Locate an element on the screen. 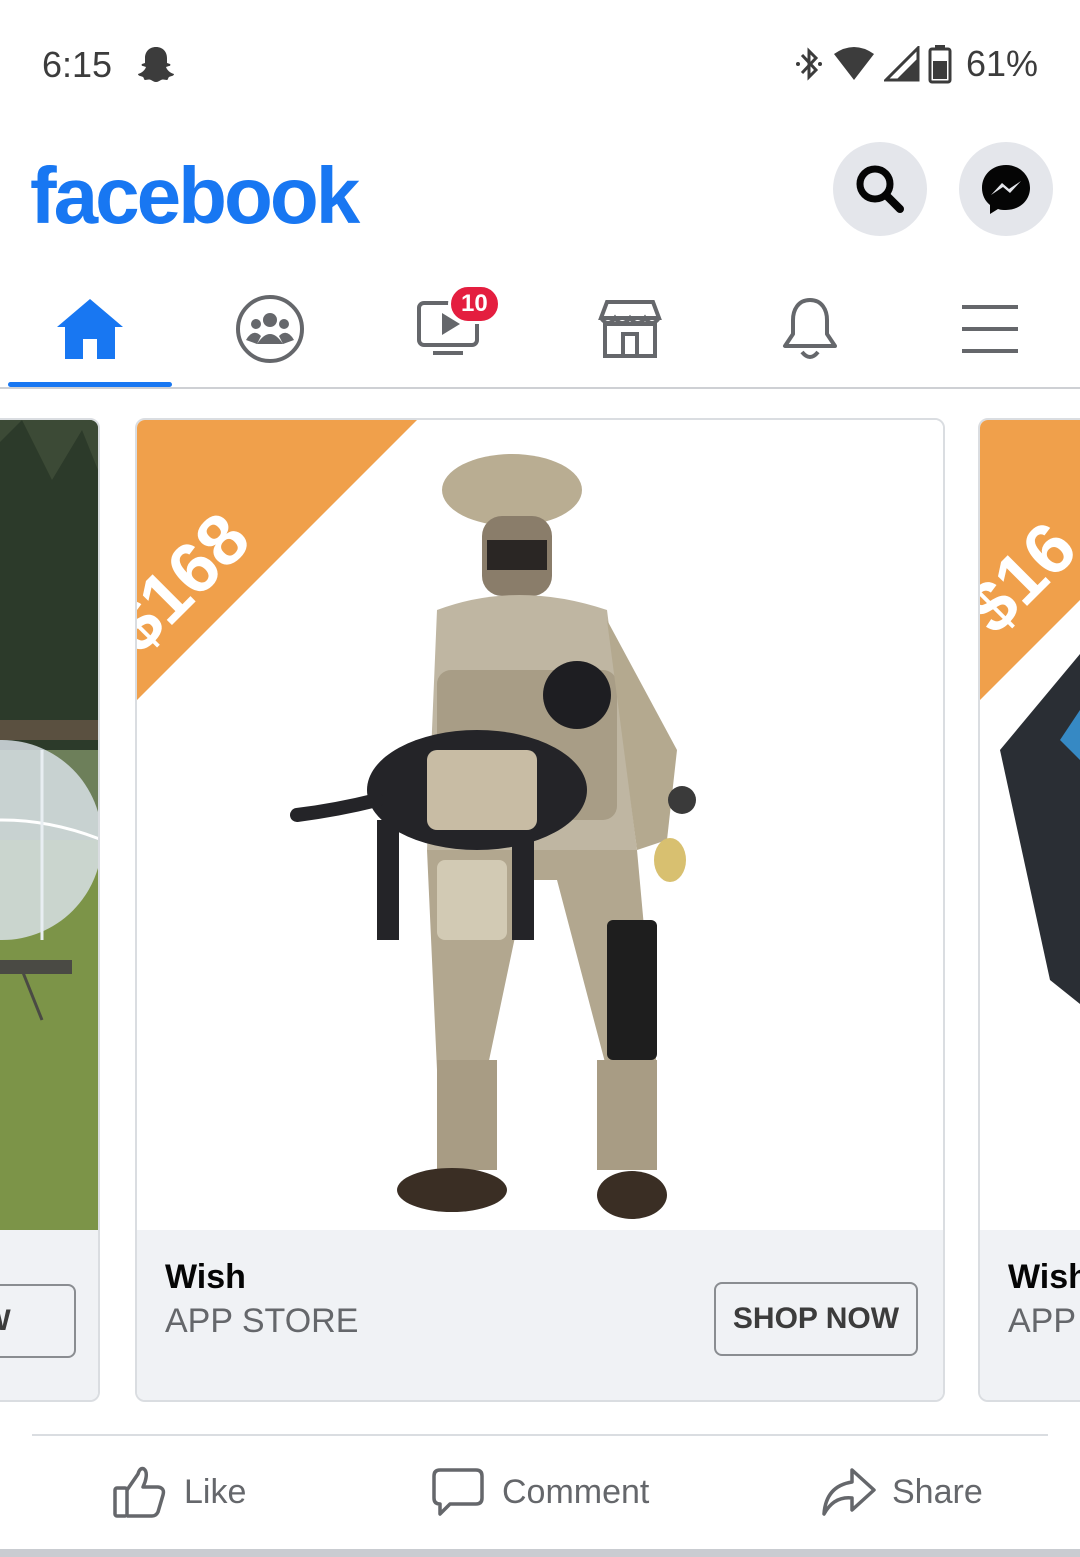 This screenshot has height=1557, width=1080. comment-label: Comment is located at coordinates (576, 1491).